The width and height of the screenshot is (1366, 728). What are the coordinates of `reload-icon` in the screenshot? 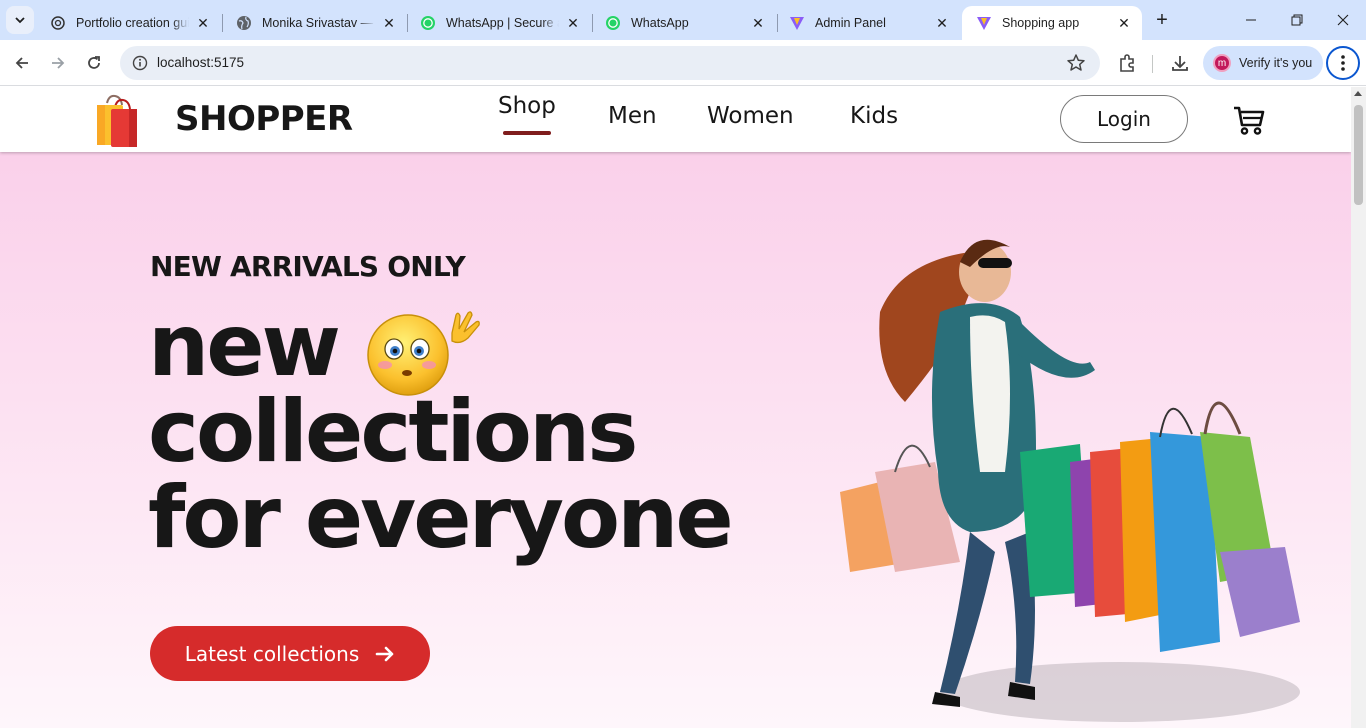 It's located at (94, 62).